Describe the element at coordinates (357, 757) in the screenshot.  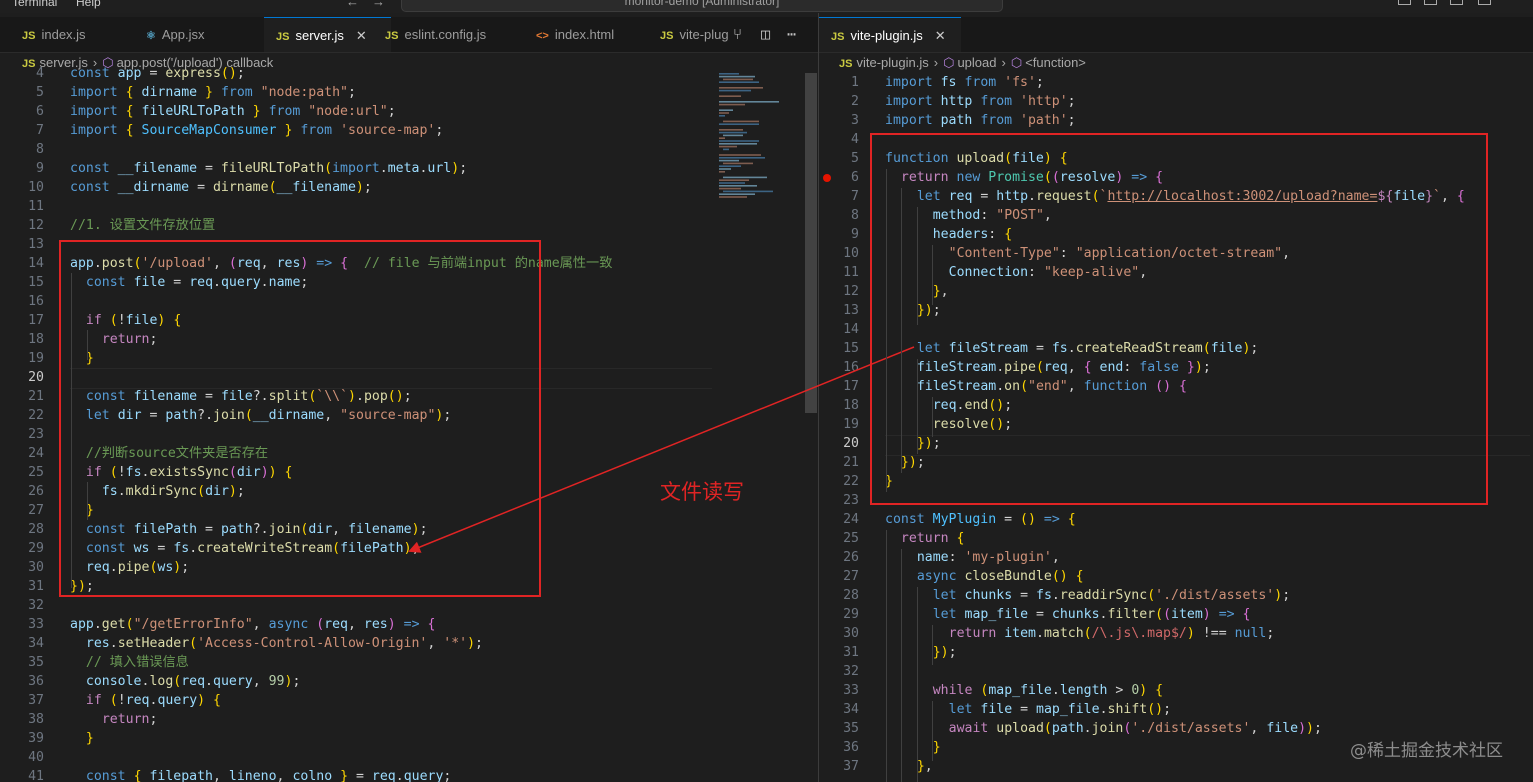
I see `code-line: 40` at that location.